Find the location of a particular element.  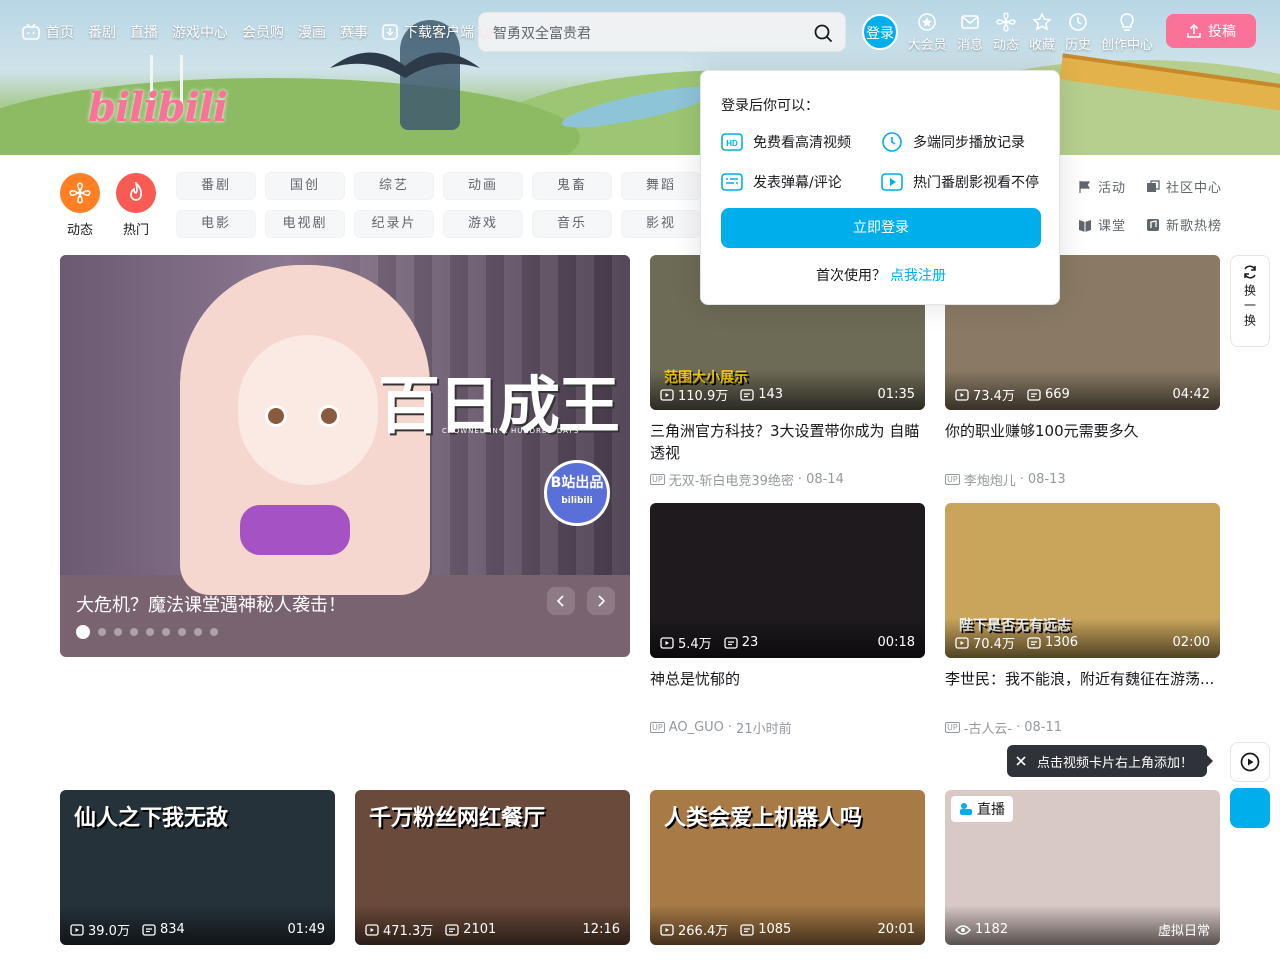

tv-icon is located at coordinates (31, 32).